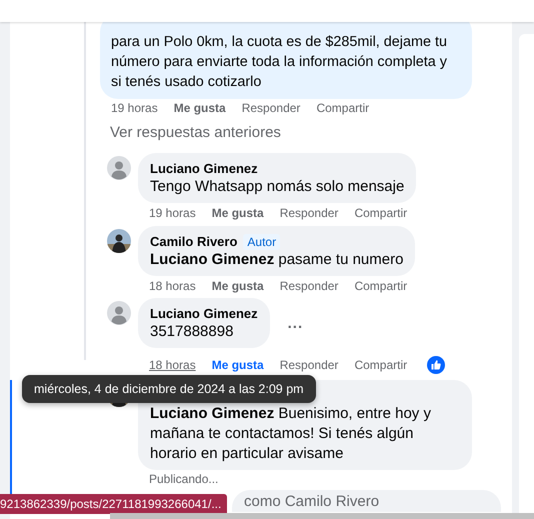  Describe the element at coordinates (291, 434) in the screenshot. I see `comment-text: Luciano Gimenez Buenisimo, entre hoy y mañana te contactamos! Si tenés algún horario en particular avisame` at that location.